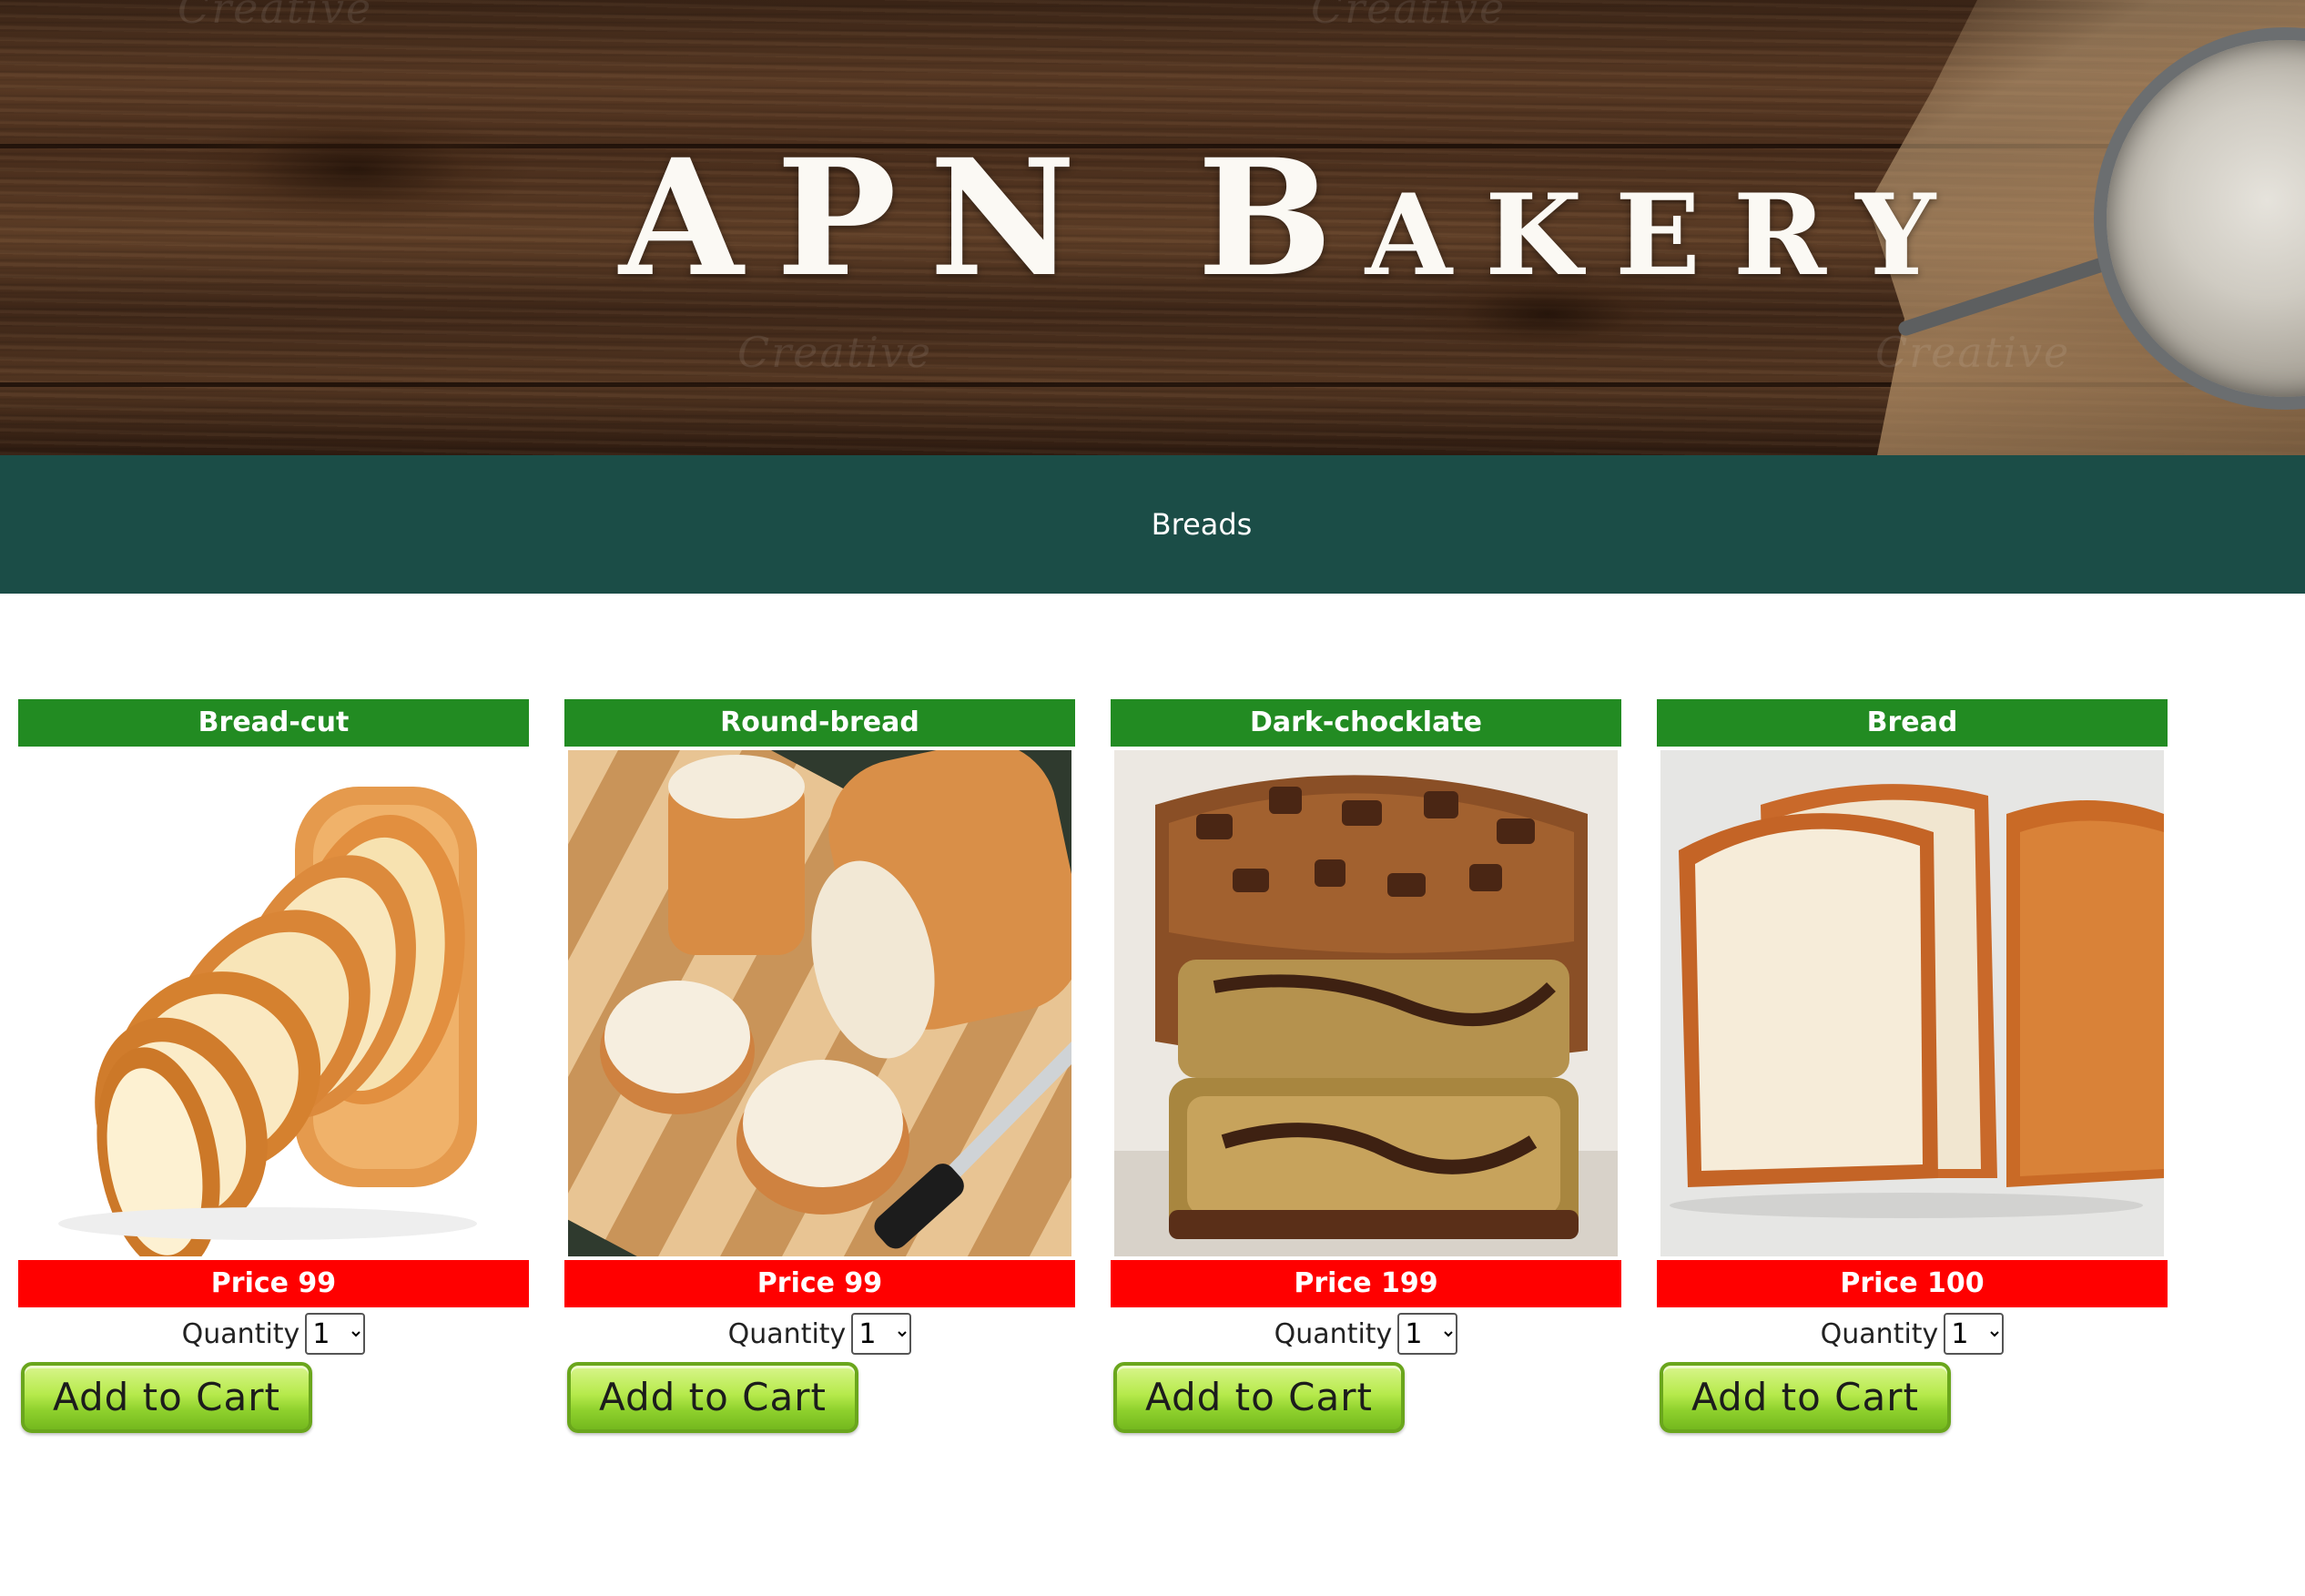 The width and height of the screenshot is (2305, 1596). I want to click on product-title: Dark-chocklate, so click(1366, 723).